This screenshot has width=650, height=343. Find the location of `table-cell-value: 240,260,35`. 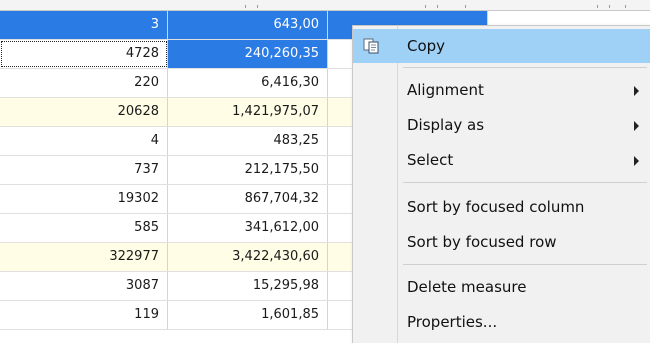

table-cell-value: 240,260,35 is located at coordinates (248, 54).